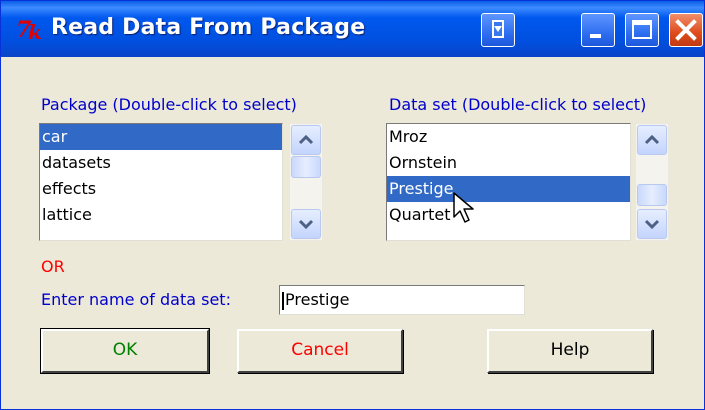 The image size is (705, 410). Describe the element at coordinates (208, 27) in the screenshot. I see `window-title: Read Data From Package` at that location.